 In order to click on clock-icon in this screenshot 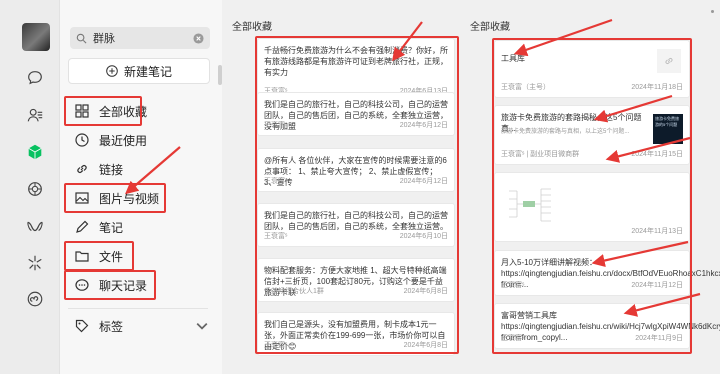, I will do `click(82, 140)`.